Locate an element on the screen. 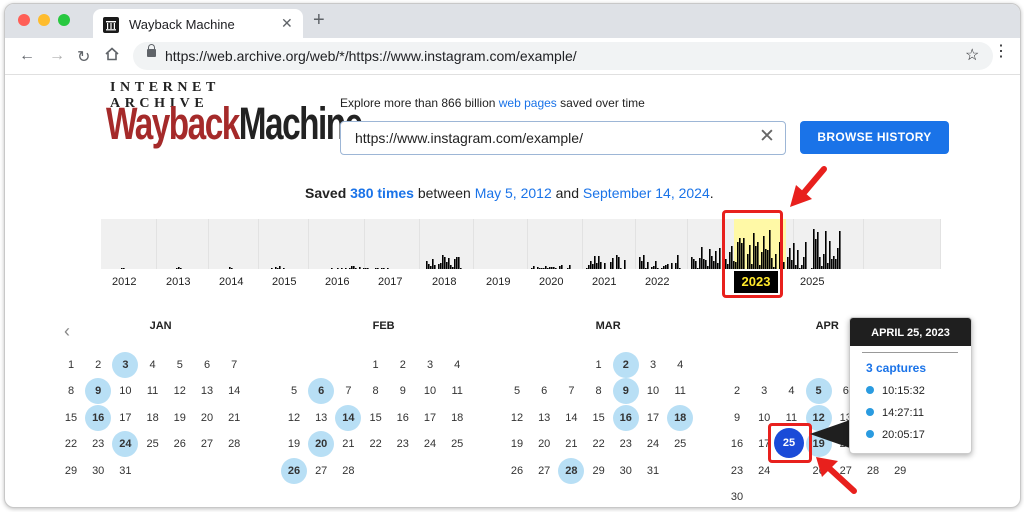 The image size is (1024, 512). calendar-day-capture: 5 is located at coordinates (818, 391).